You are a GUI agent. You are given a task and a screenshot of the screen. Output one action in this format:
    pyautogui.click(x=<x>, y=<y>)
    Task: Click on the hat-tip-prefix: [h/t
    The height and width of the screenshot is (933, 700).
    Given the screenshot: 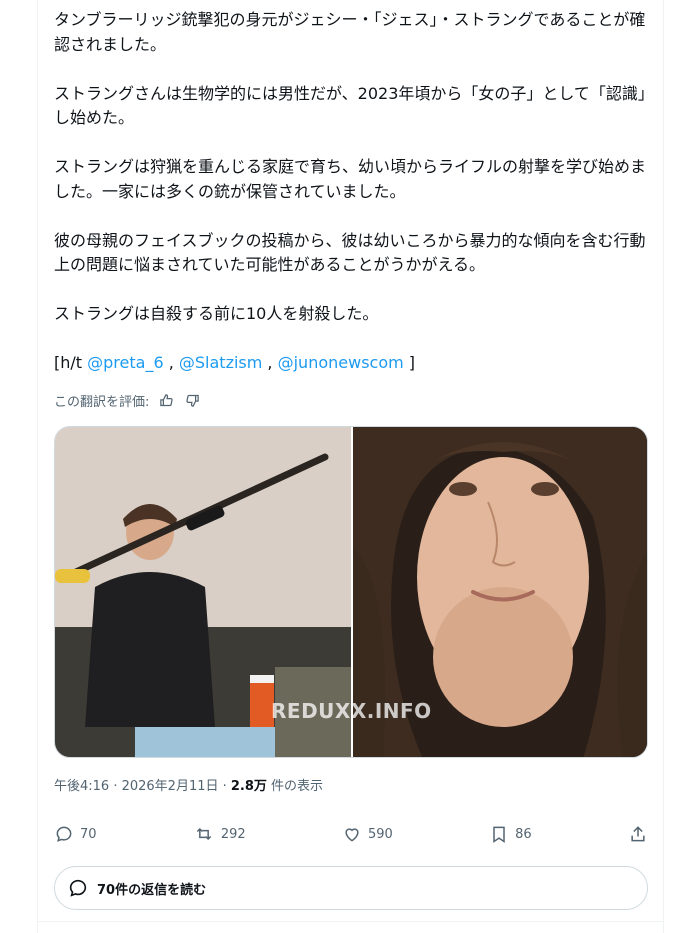 What is the action you would take?
    pyautogui.click(x=71, y=362)
    